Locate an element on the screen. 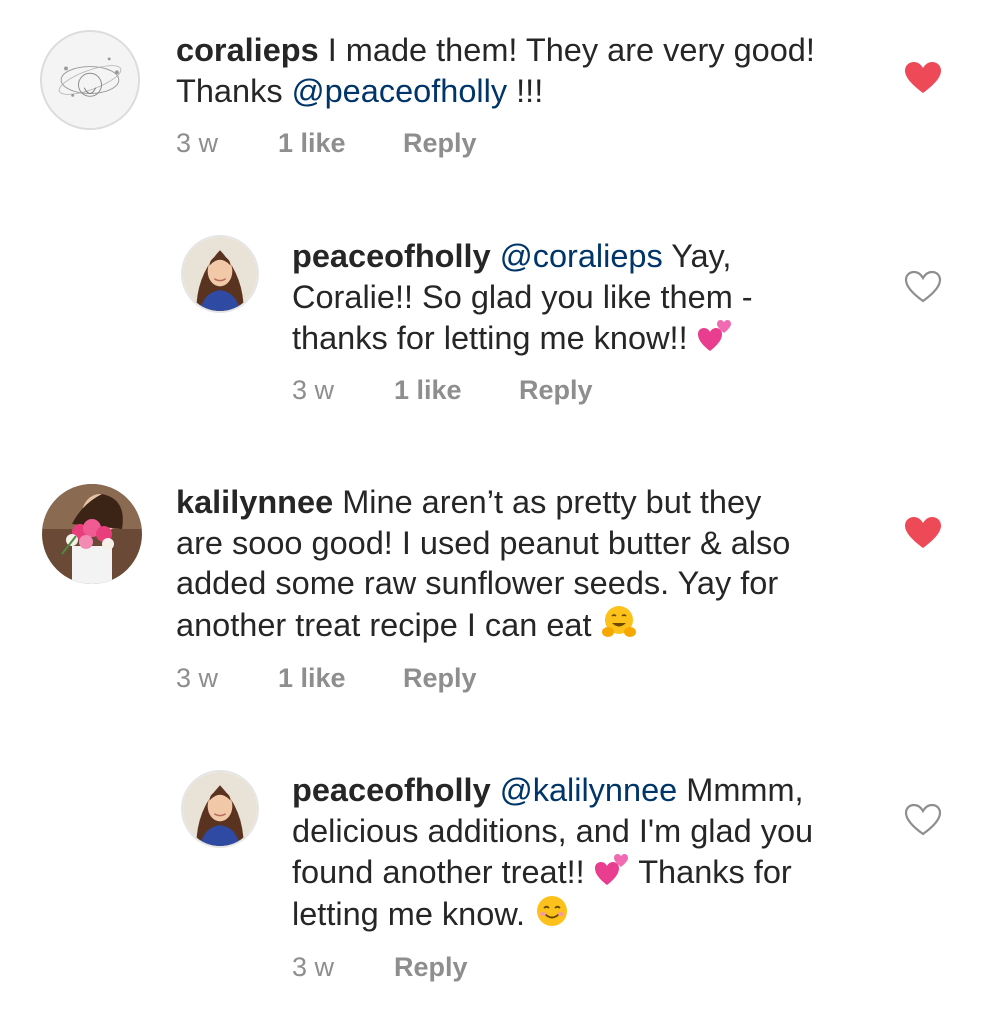 This screenshot has width=1000, height=1009. mention-link: @peaceofholly is located at coordinates (400, 91).